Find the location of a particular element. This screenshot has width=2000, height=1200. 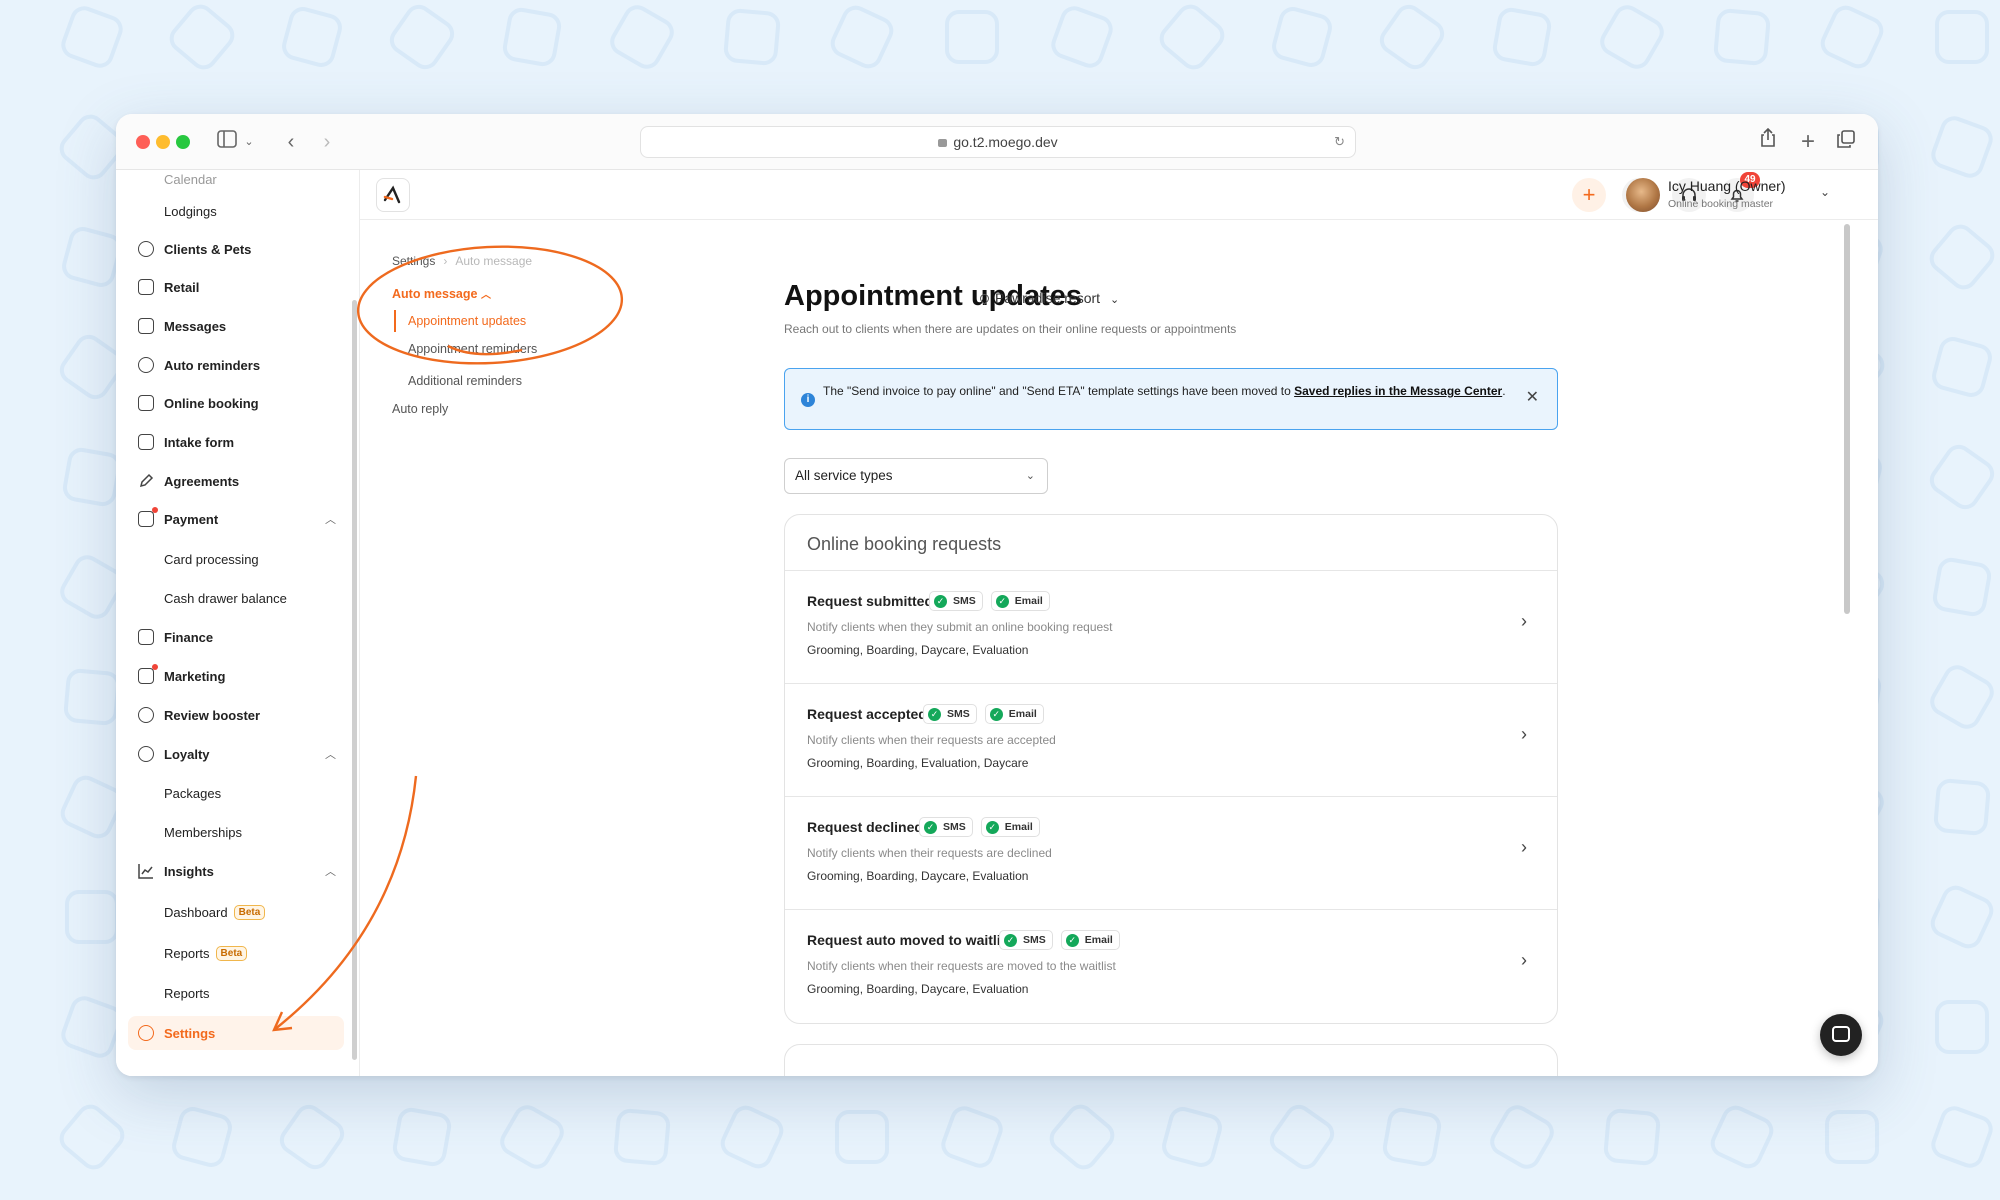

chat-icon is located at coordinates (1841, 1034).